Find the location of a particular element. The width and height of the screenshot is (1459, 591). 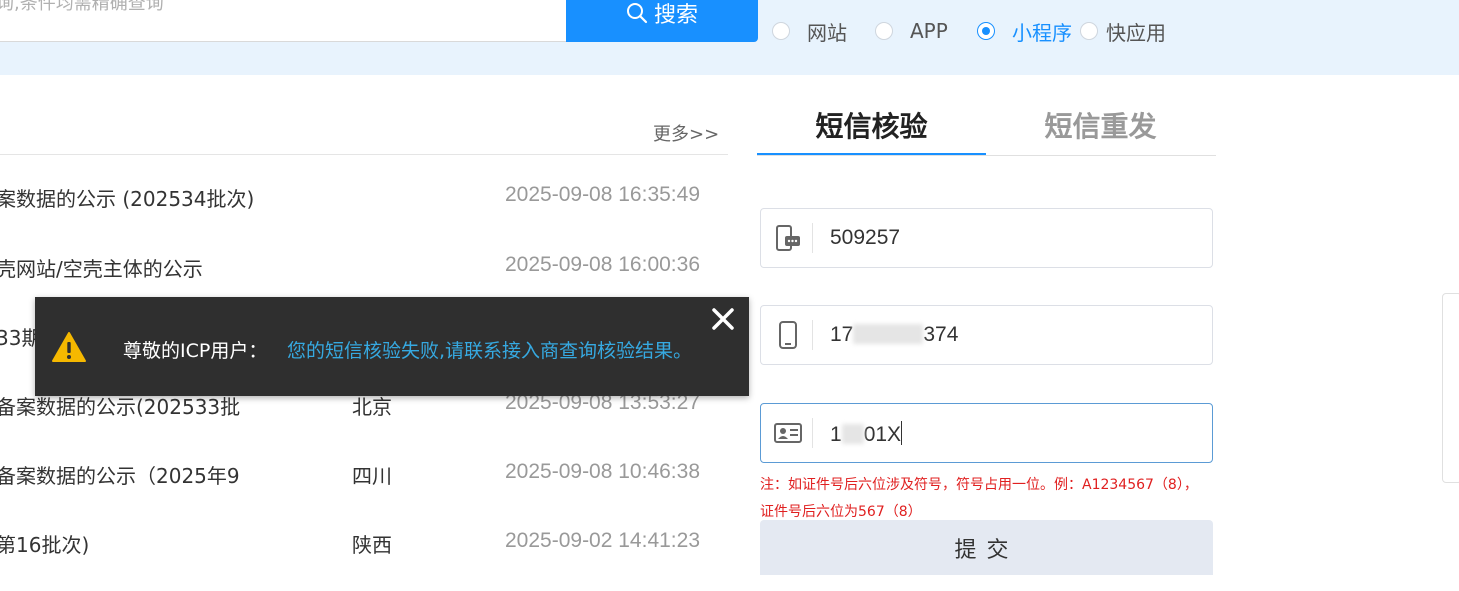

notice-title: 第16批次) is located at coordinates (45, 545).